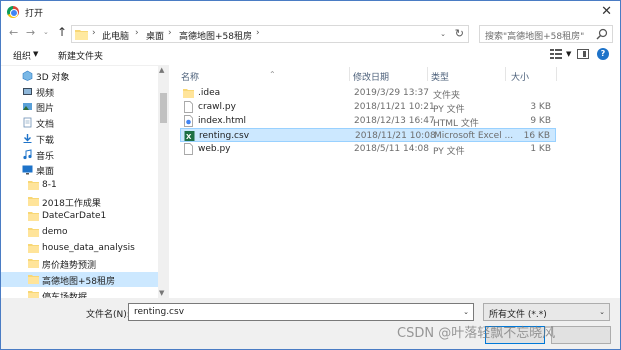  I want to click on filename-input: renting.csv ⌄, so click(301, 312).